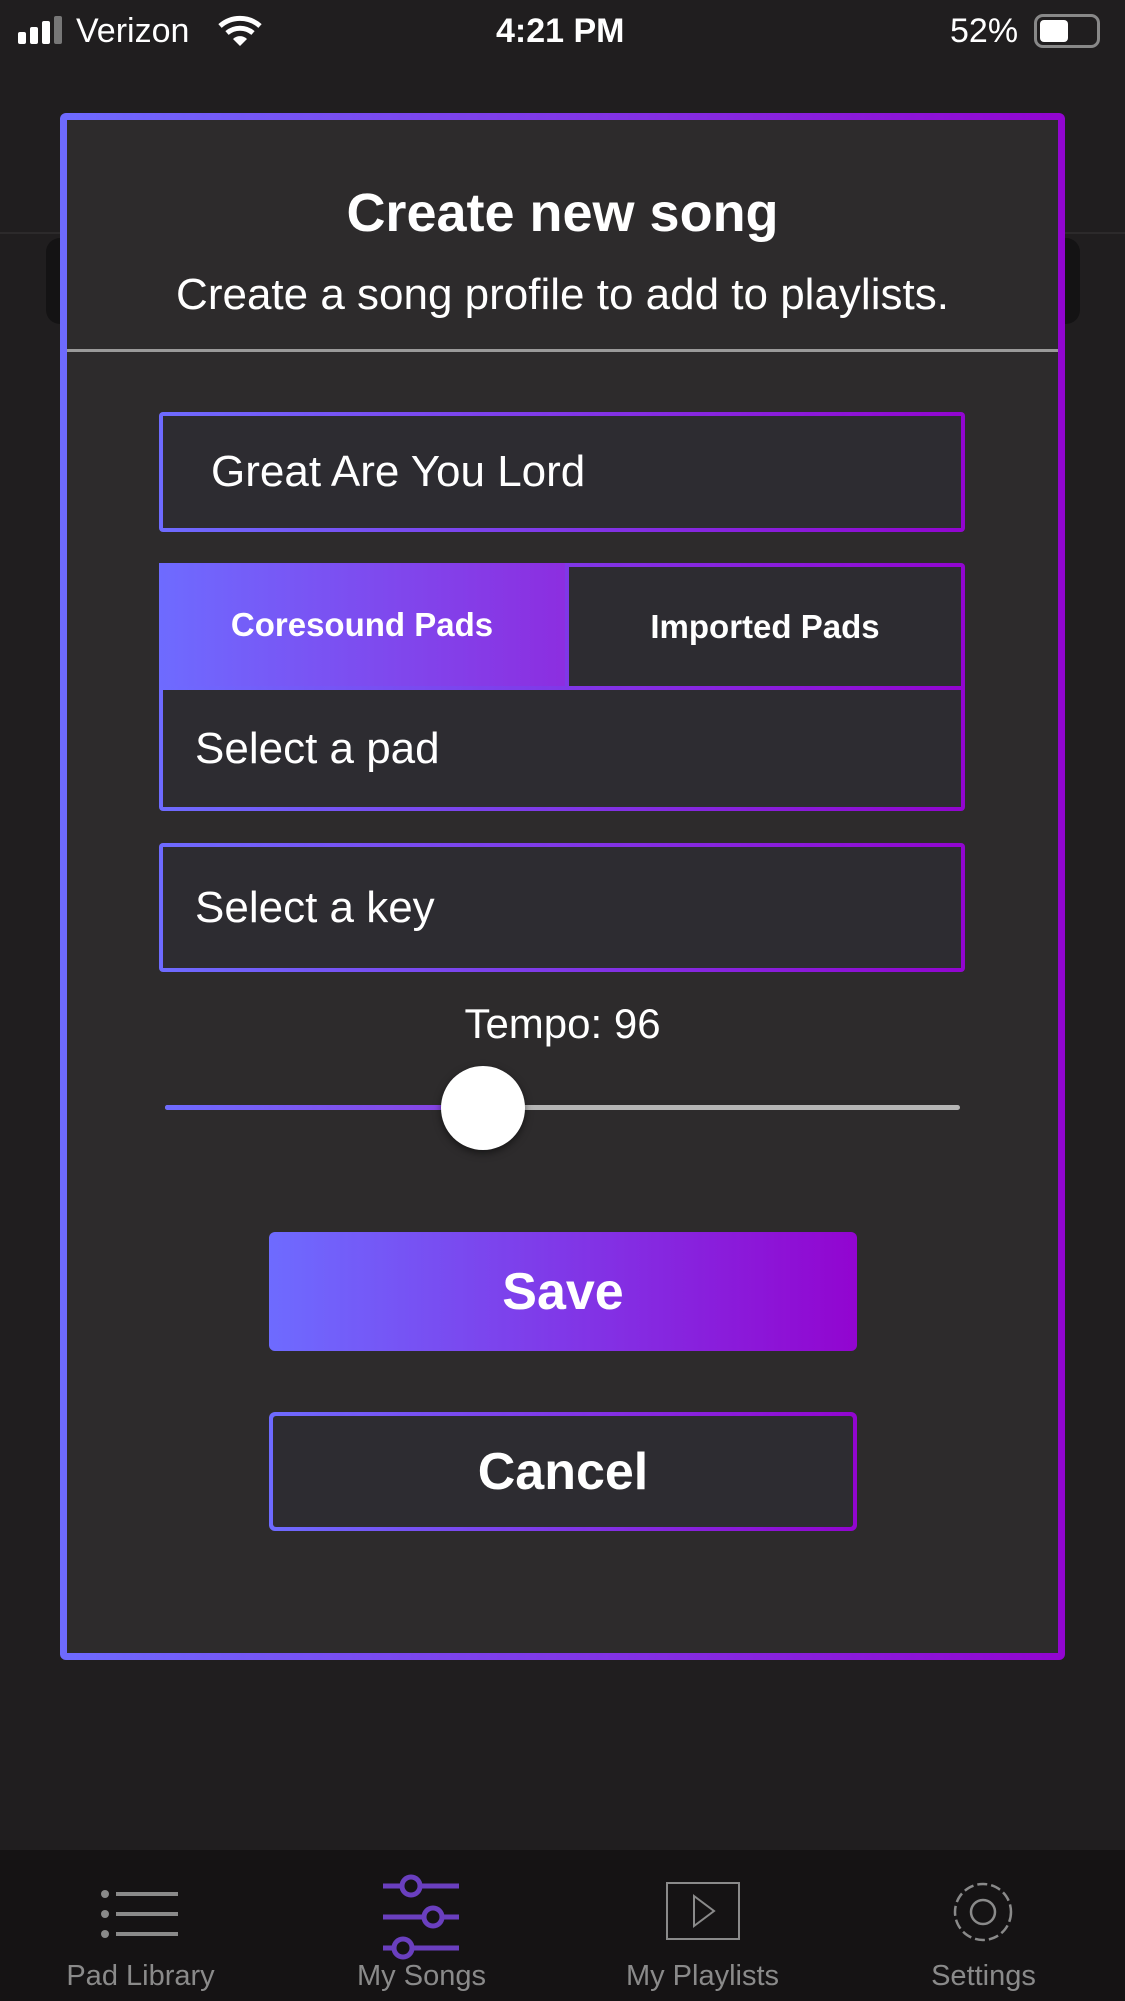 Image resolution: width=1125 pixels, height=2001 pixels. What do you see at coordinates (983, 1976) in the screenshot?
I see `tab-label: Settings` at bounding box center [983, 1976].